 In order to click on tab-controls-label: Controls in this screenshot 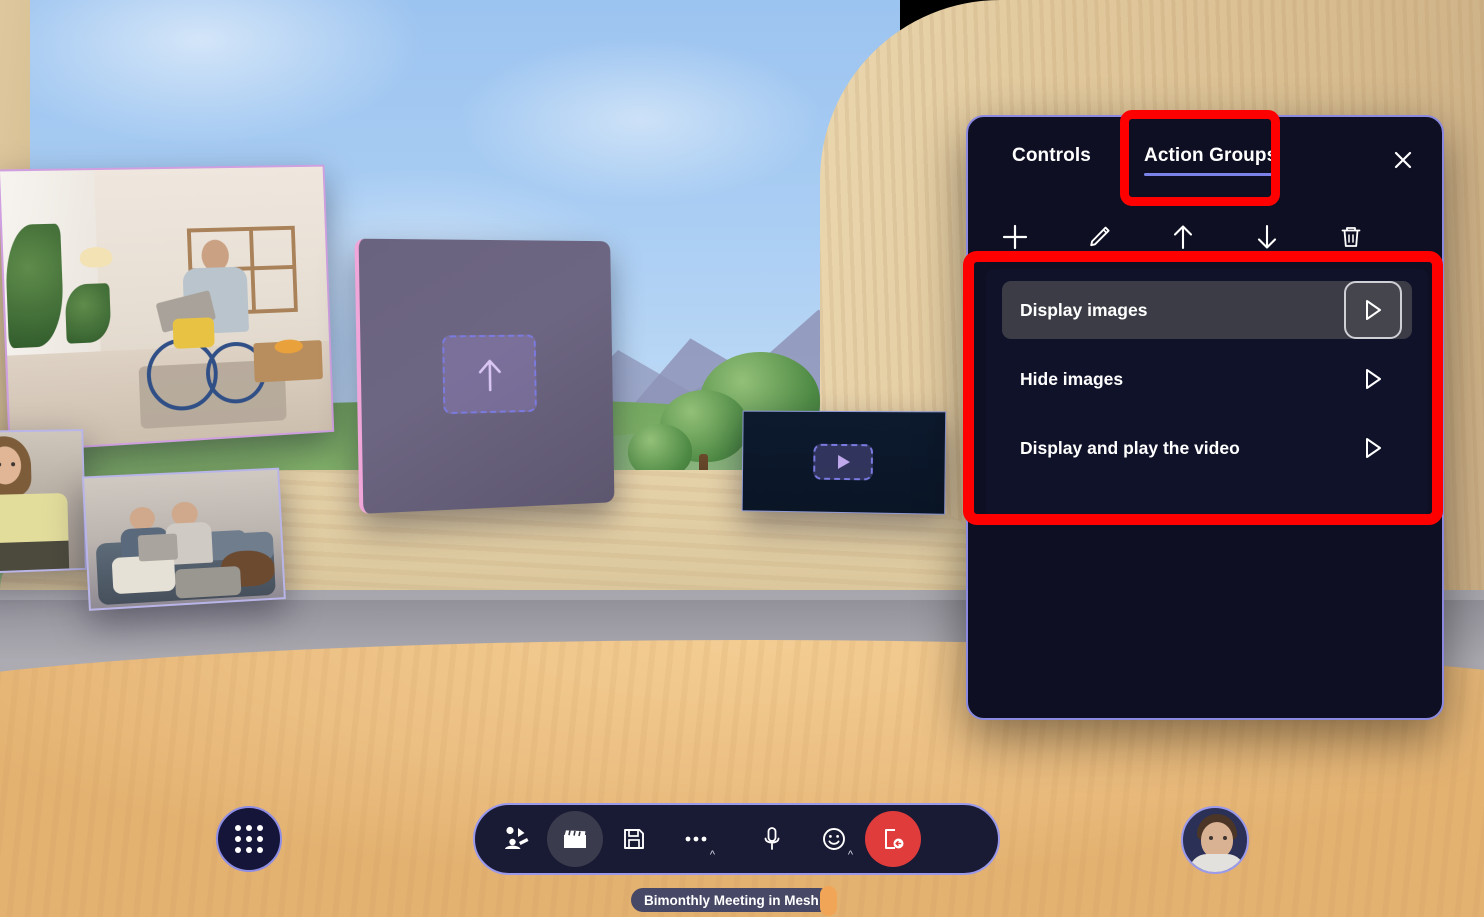, I will do `click(1051, 155)`.